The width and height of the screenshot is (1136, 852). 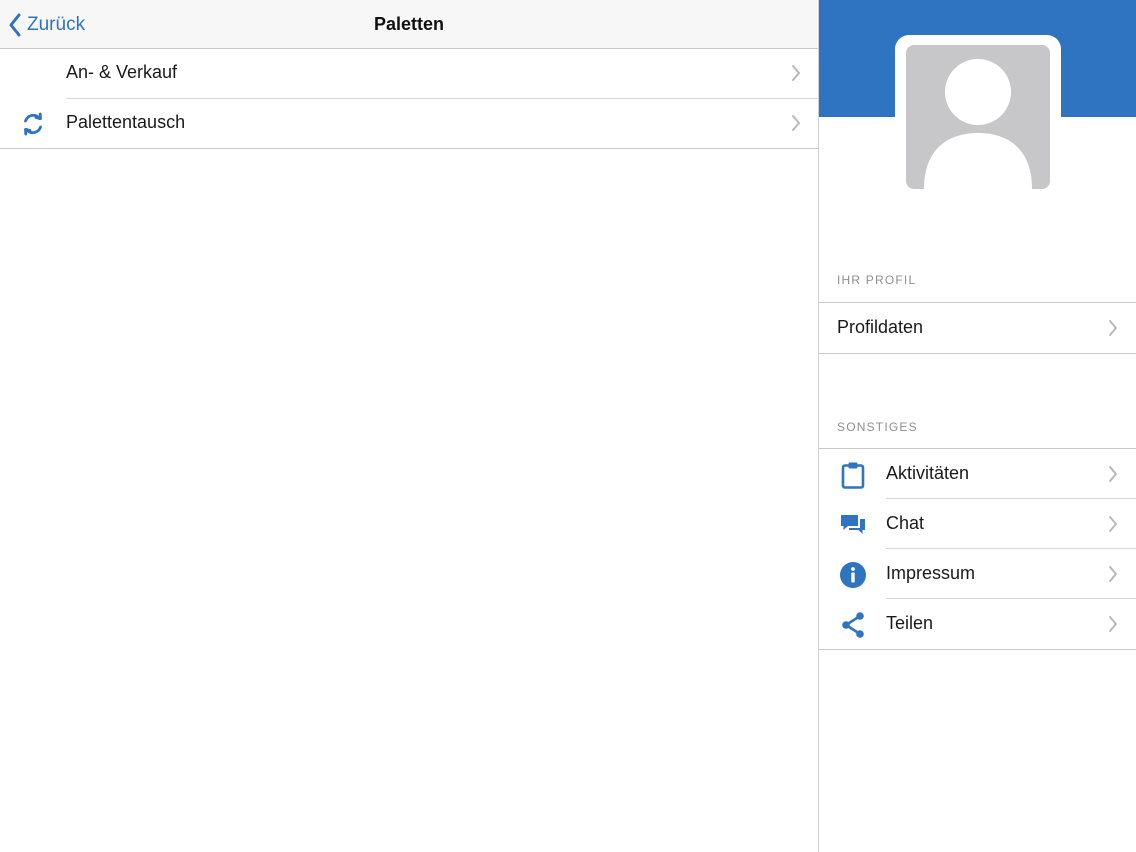 I want to click on clipboard-icon, so click(x=853, y=475).